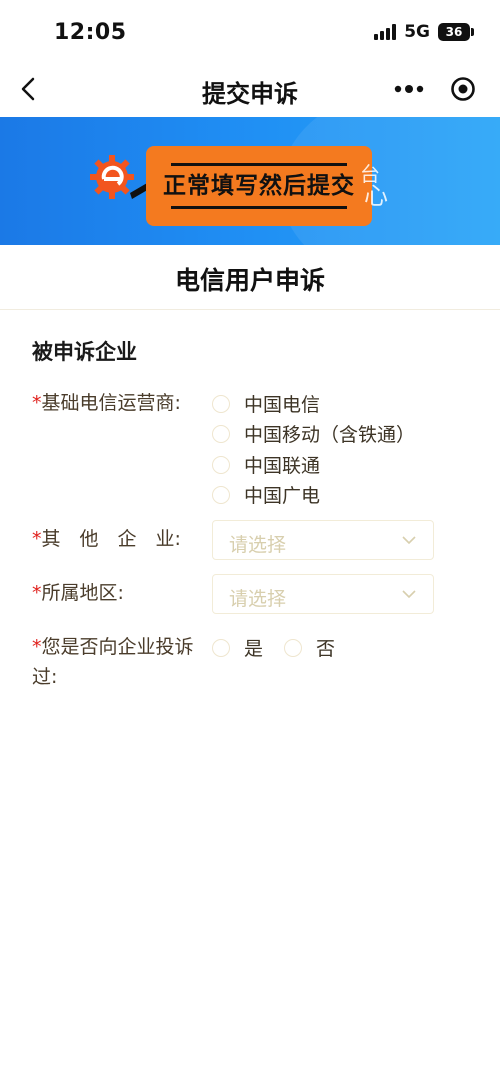 This screenshot has height=1065, width=500. What do you see at coordinates (330, 435) in the screenshot?
I see `radio-label: 中国移动（含铁通）` at bounding box center [330, 435].